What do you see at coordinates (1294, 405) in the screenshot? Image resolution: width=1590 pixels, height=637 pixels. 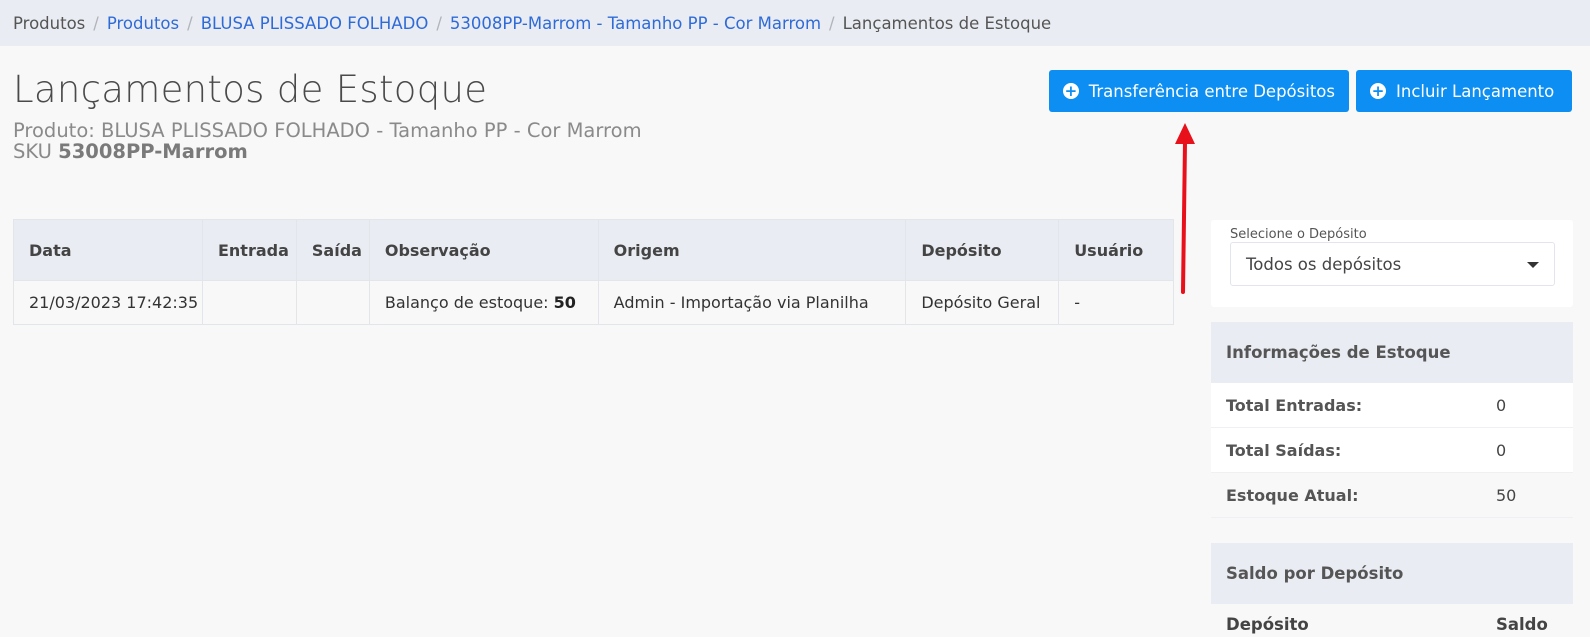 I see `stock-info-label: Total Entradas:` at bounding box center [1294, 405].